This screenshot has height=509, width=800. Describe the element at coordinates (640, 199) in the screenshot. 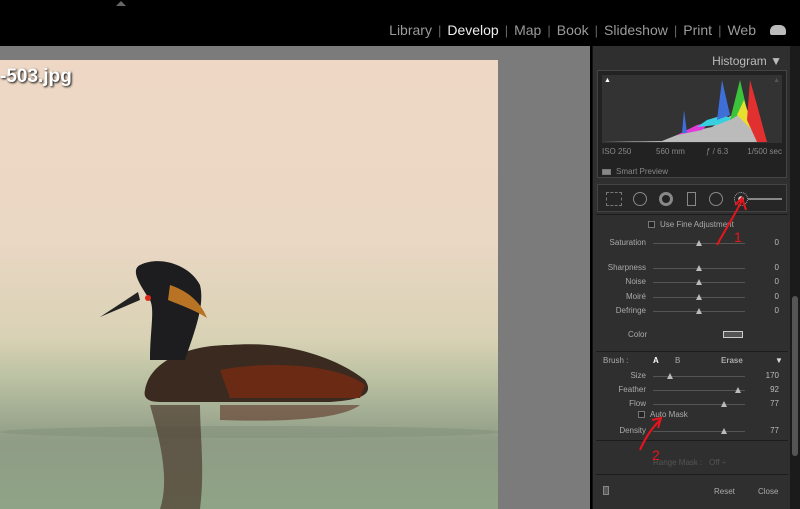

I see `spot-removal-tool-icon` at that location.